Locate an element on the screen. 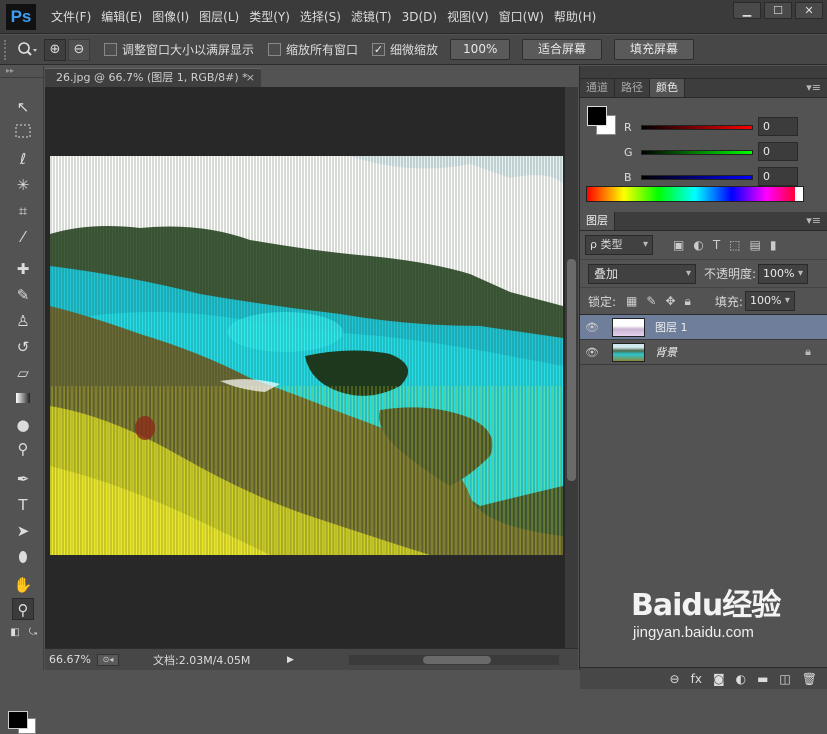 The image size is (827, 734). horizontal-scrollbar is located at coordinates (454, 660).